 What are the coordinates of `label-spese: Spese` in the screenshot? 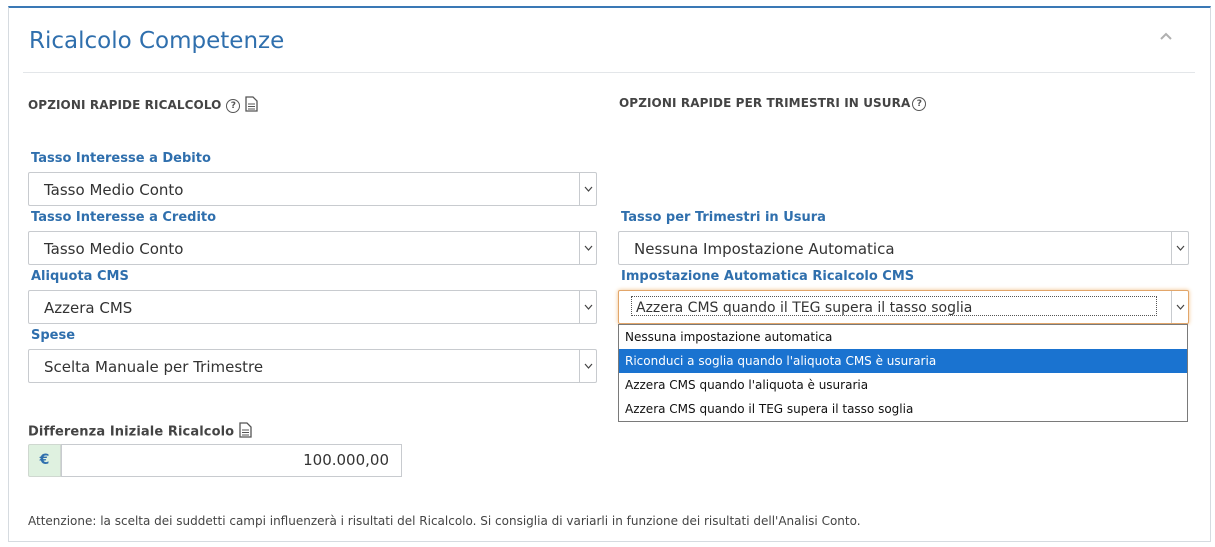 It's located at (53, 335).